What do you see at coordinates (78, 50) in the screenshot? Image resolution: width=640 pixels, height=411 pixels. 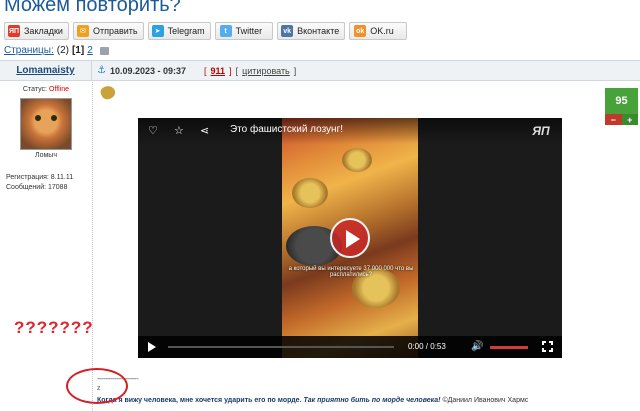 I see `current-page: [1]` at bounding box center [78, 50].